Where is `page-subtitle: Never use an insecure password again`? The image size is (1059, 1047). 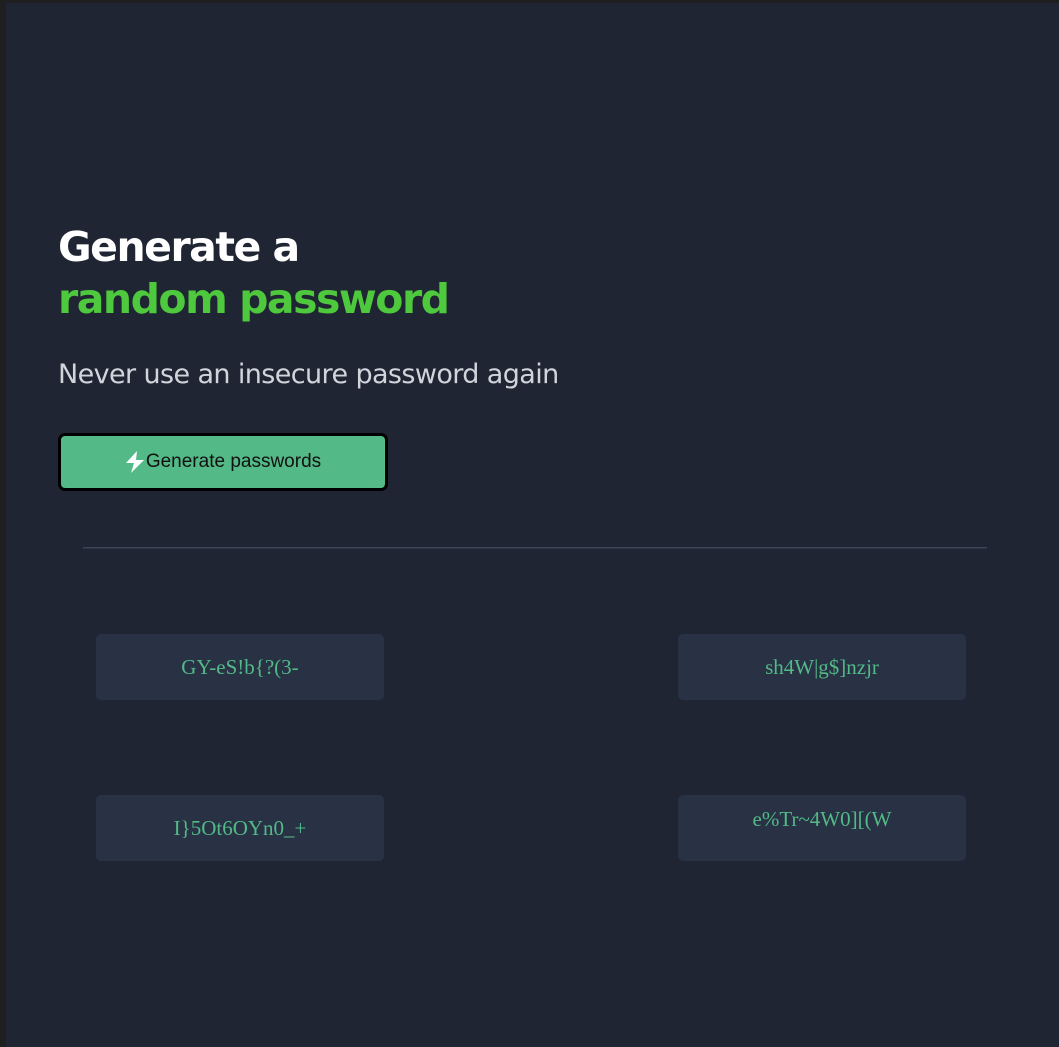 page-subtitle: Never use an insecure password again is located at coordinates (308, 374).